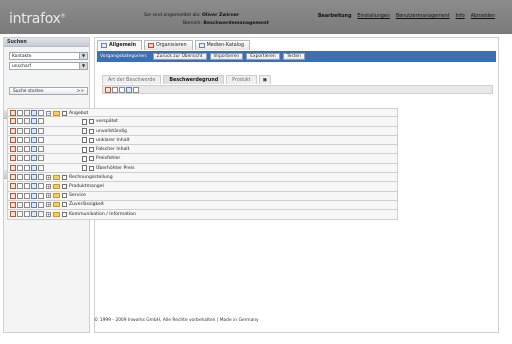 Image resolution: width=512 pixels, height=344 pixels. I want to click on collapse-icon: −, so click(48, 113).